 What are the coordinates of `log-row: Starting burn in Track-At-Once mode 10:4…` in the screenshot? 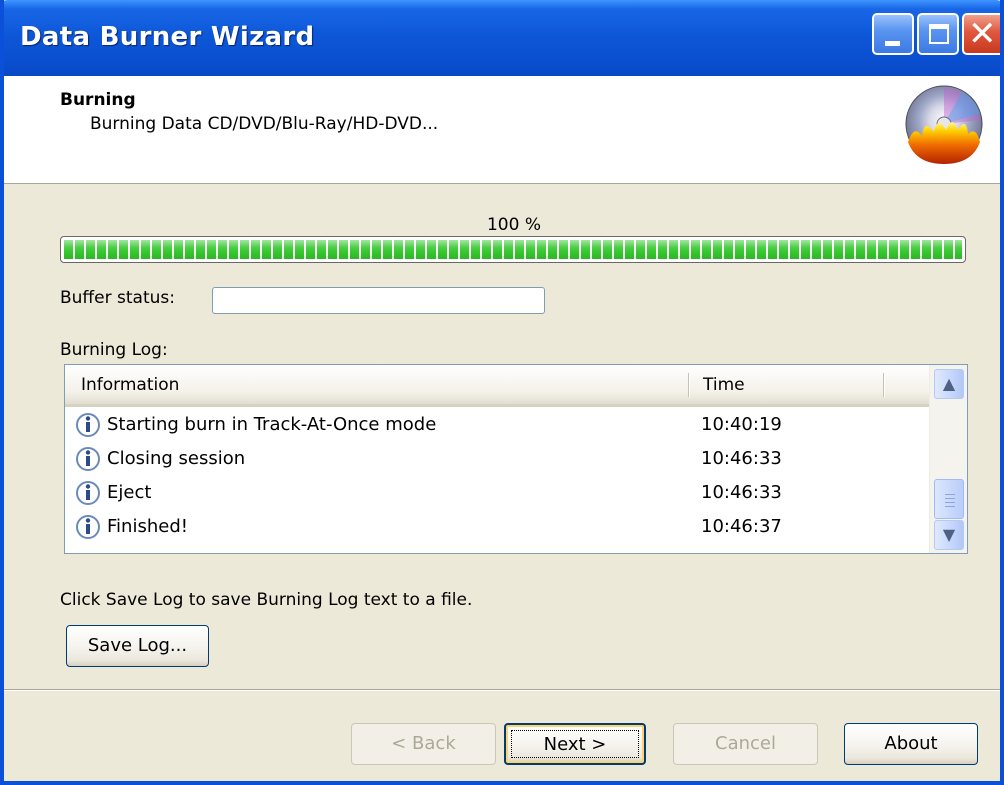 It's located at (497, 426).